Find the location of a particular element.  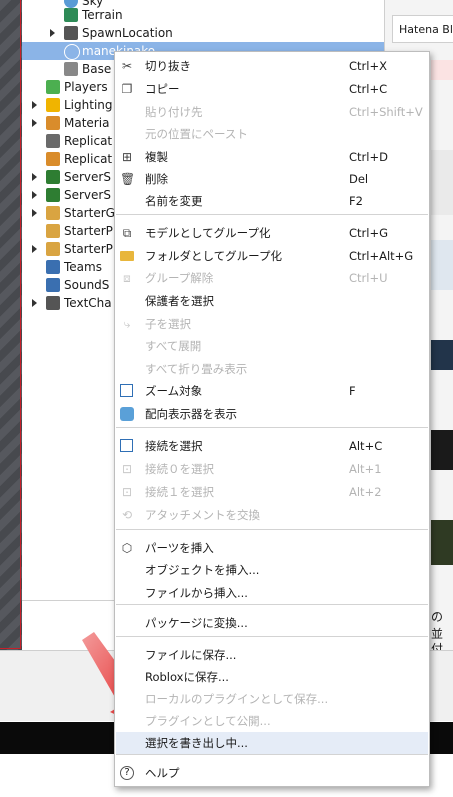

menu-item: 名前を変更 F2 is located at coordinates (272, 201).